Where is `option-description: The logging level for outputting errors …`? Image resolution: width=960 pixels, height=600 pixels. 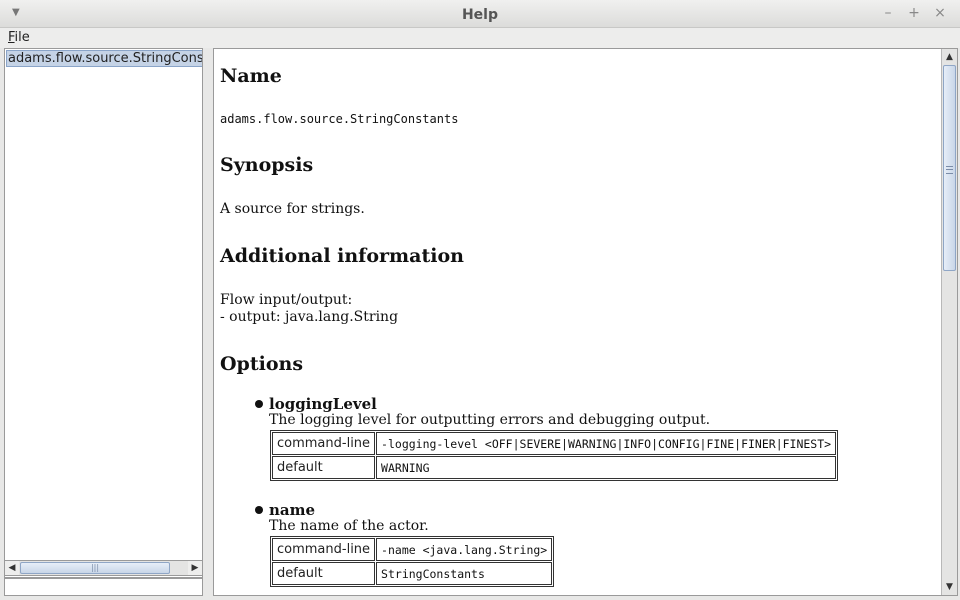
option-description: The logging level for outputting errors … is located at coordinates (490, 420).